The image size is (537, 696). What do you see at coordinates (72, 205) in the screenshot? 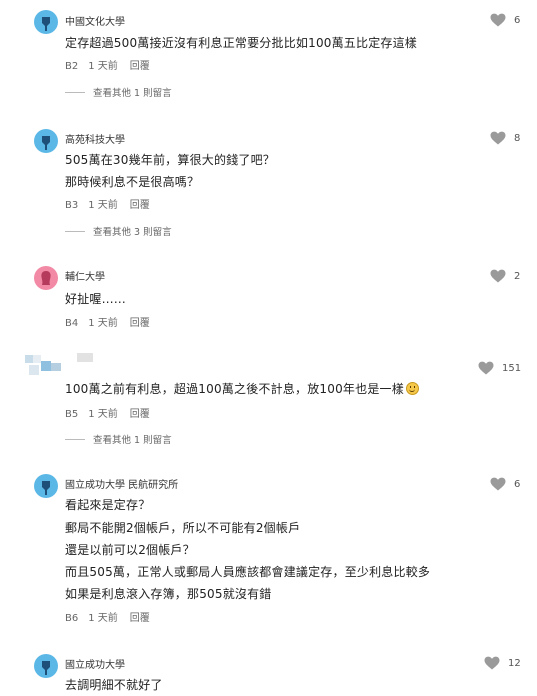
I see `floor-number: B3` at bounding box center [72, 205].